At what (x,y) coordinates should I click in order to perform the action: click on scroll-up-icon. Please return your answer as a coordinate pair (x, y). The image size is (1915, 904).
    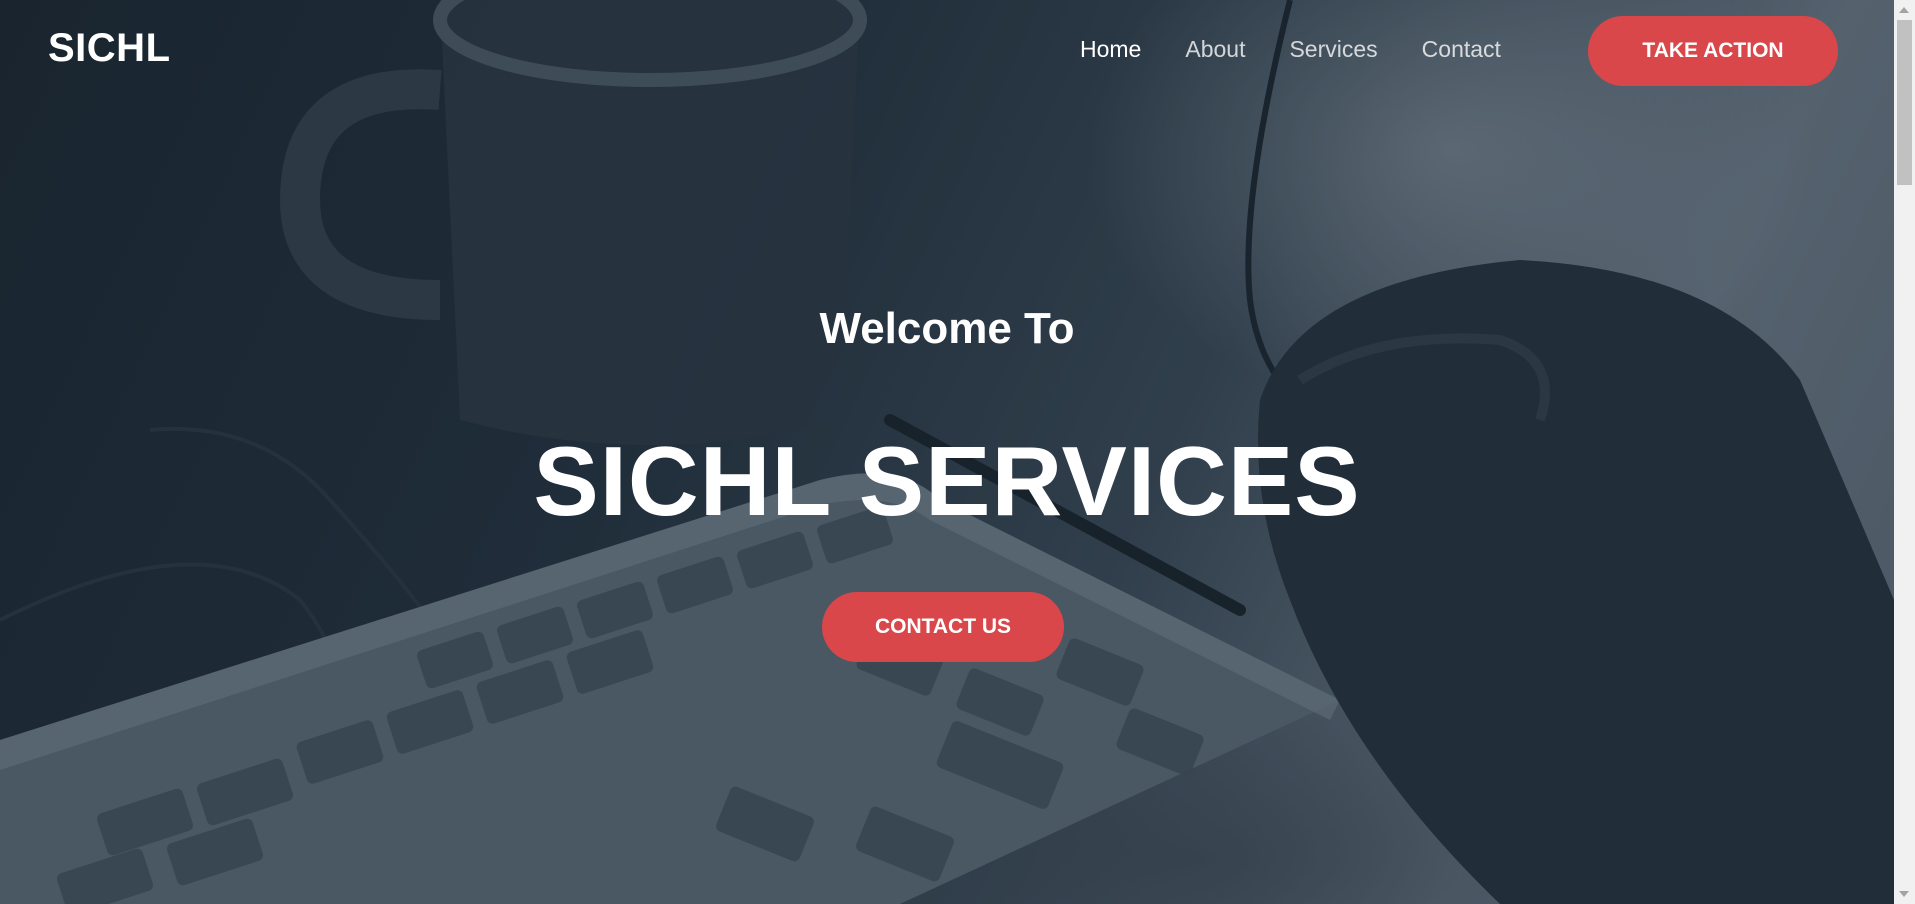
    Looking at the image, I should click on (1904, 10).